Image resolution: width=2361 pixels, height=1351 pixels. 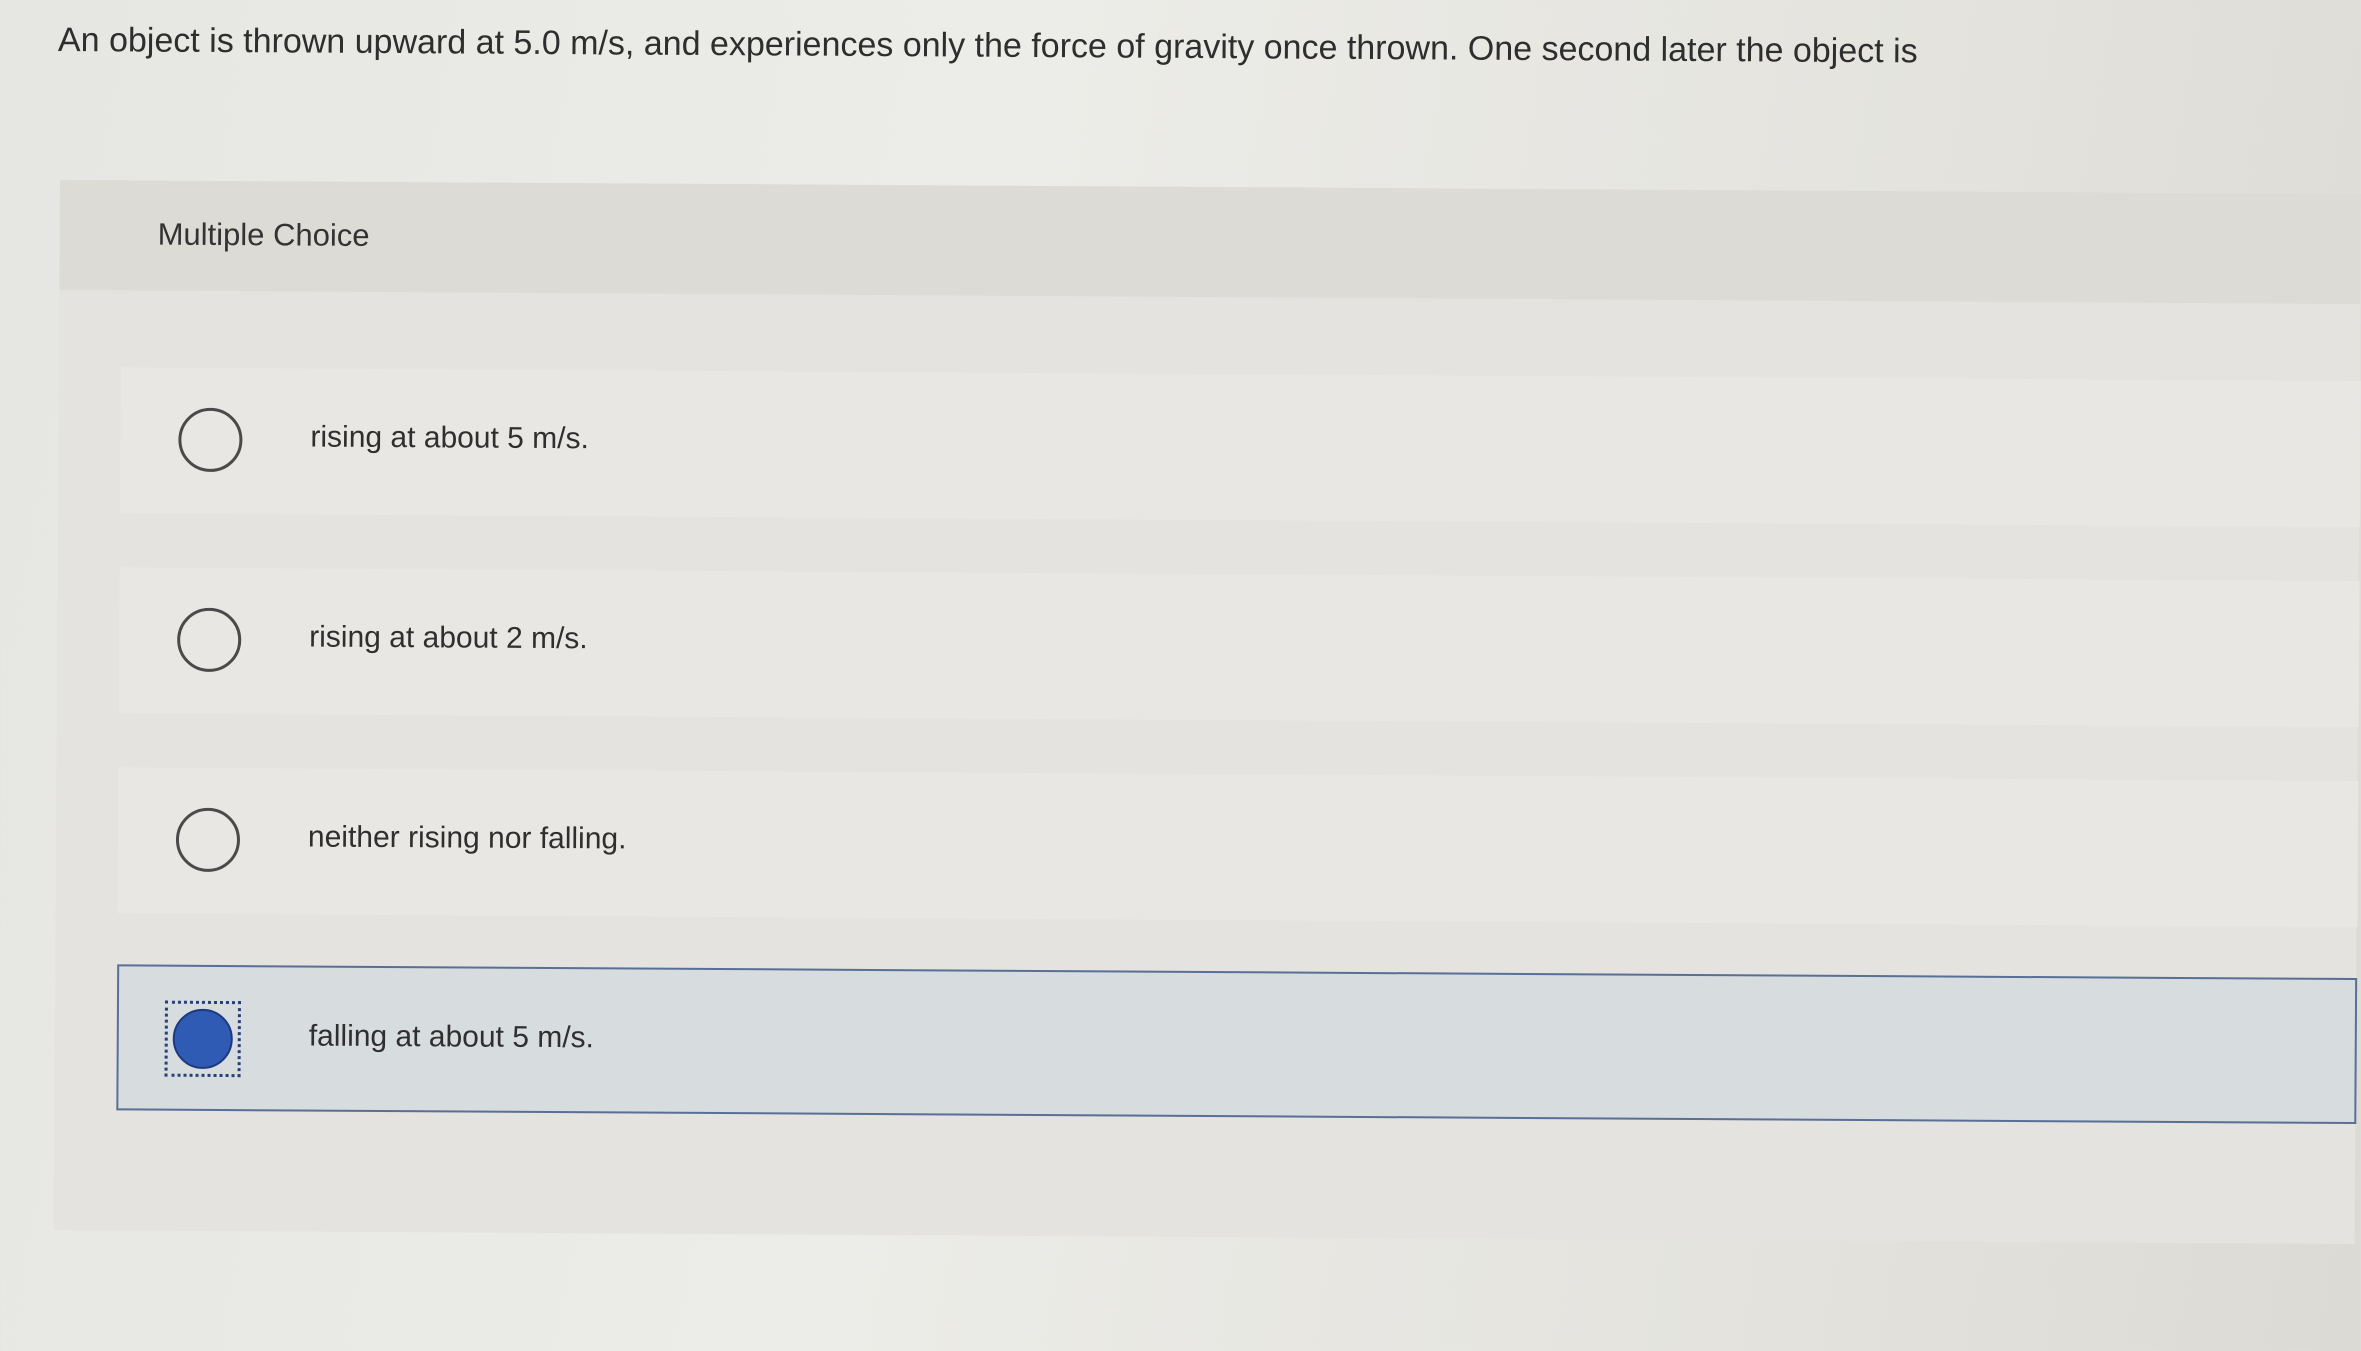 I want to click on option-1-label: rising at about 5 m/s., so click(x=449, y=438).